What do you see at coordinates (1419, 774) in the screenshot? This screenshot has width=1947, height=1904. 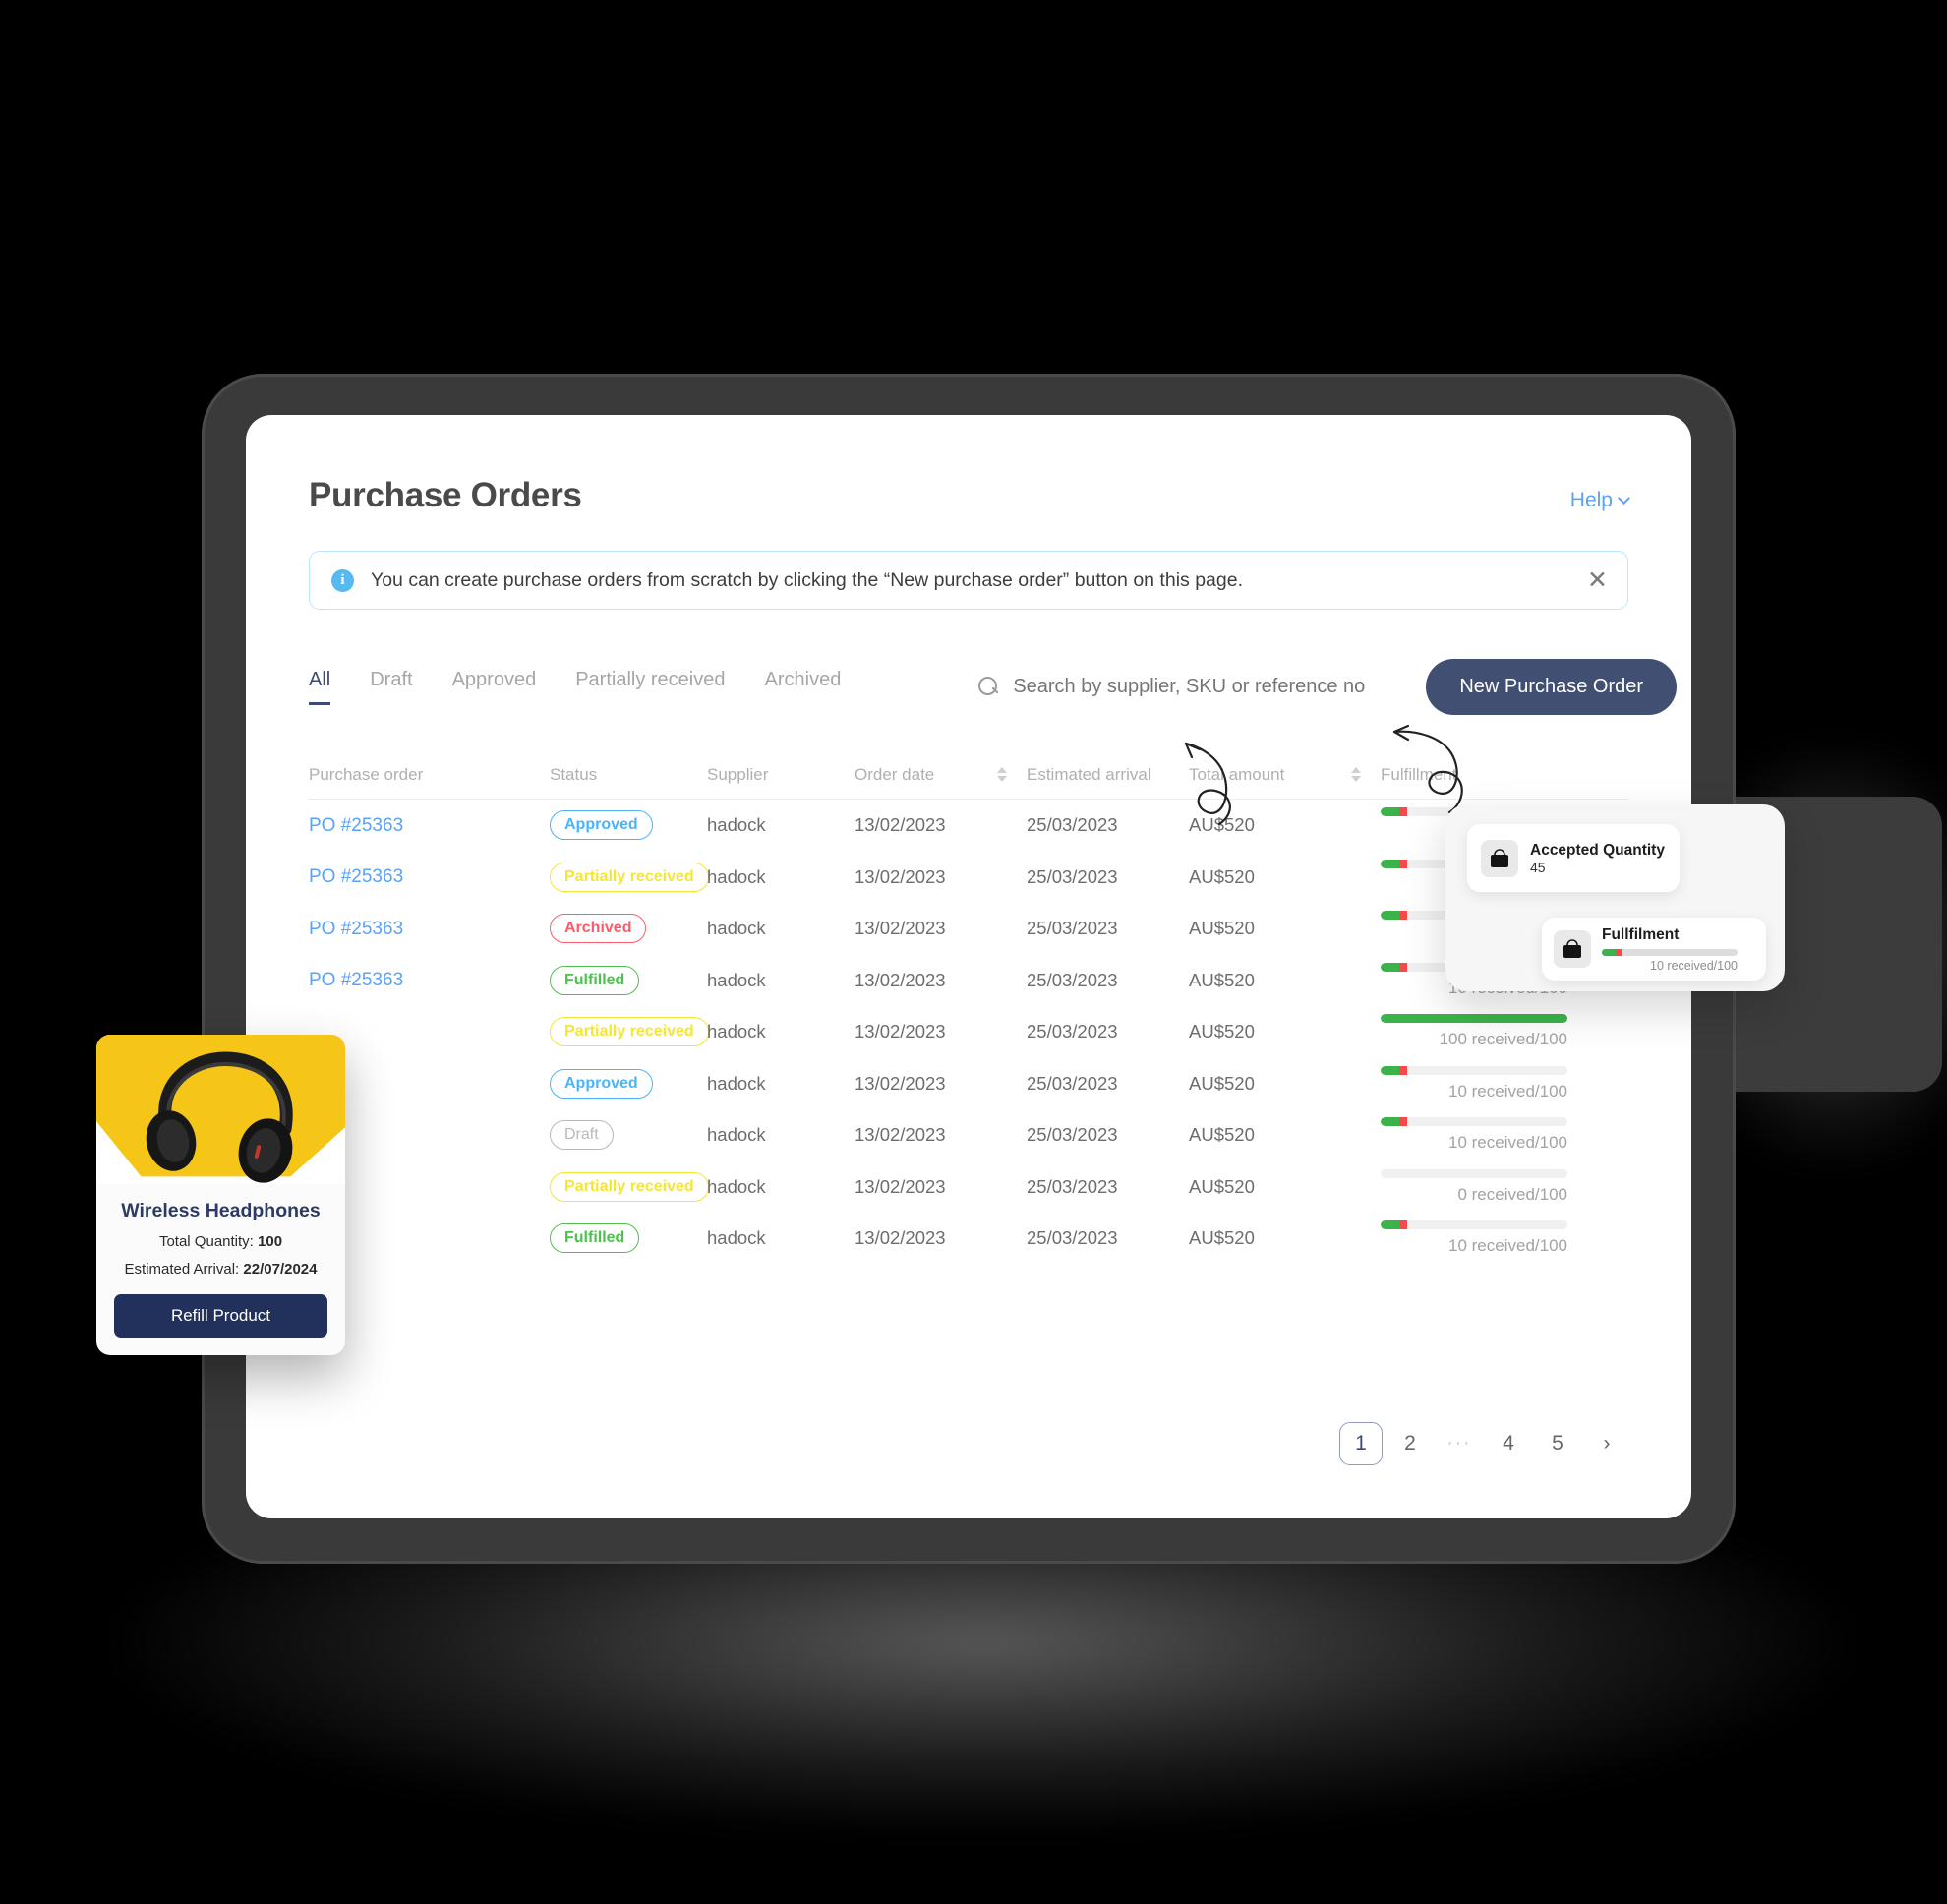 I see `column-header-fulfillment: Fulfillment` at bounding box center [1419, 774].